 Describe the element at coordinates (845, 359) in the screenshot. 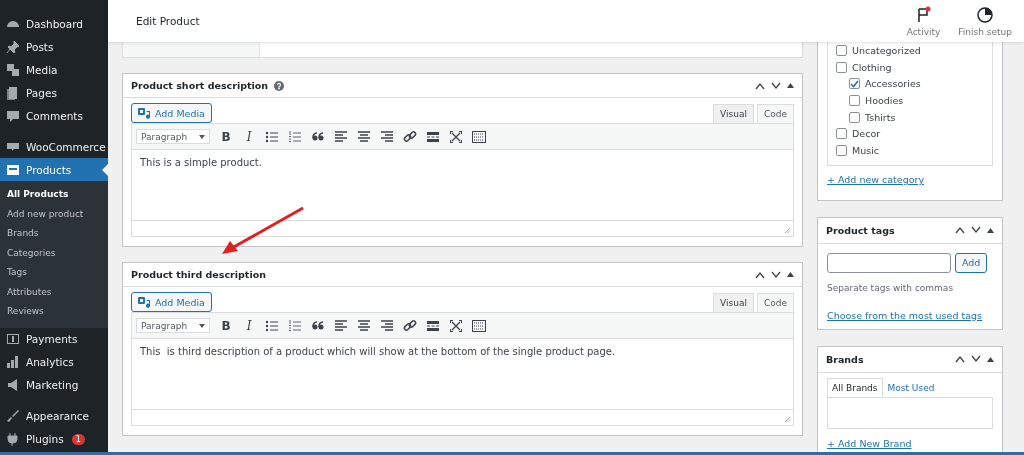

I see `panel-title: Brands` at that location.